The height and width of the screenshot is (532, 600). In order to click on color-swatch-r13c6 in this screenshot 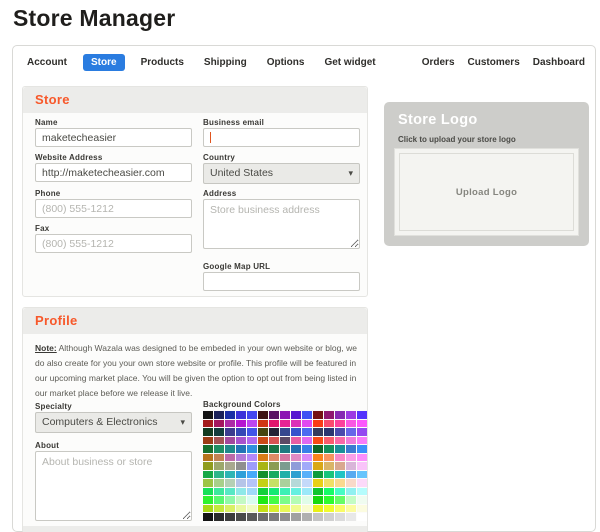, I will do `click(263, 517)`.